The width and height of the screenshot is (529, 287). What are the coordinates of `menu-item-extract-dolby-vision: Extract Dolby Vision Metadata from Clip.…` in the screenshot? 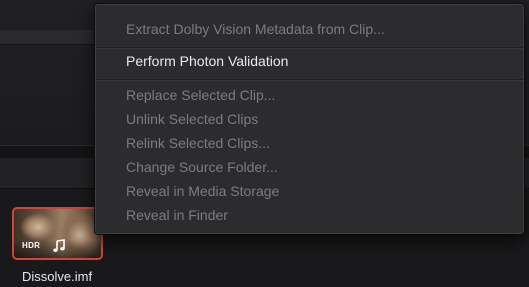 It's located at (309, 29).